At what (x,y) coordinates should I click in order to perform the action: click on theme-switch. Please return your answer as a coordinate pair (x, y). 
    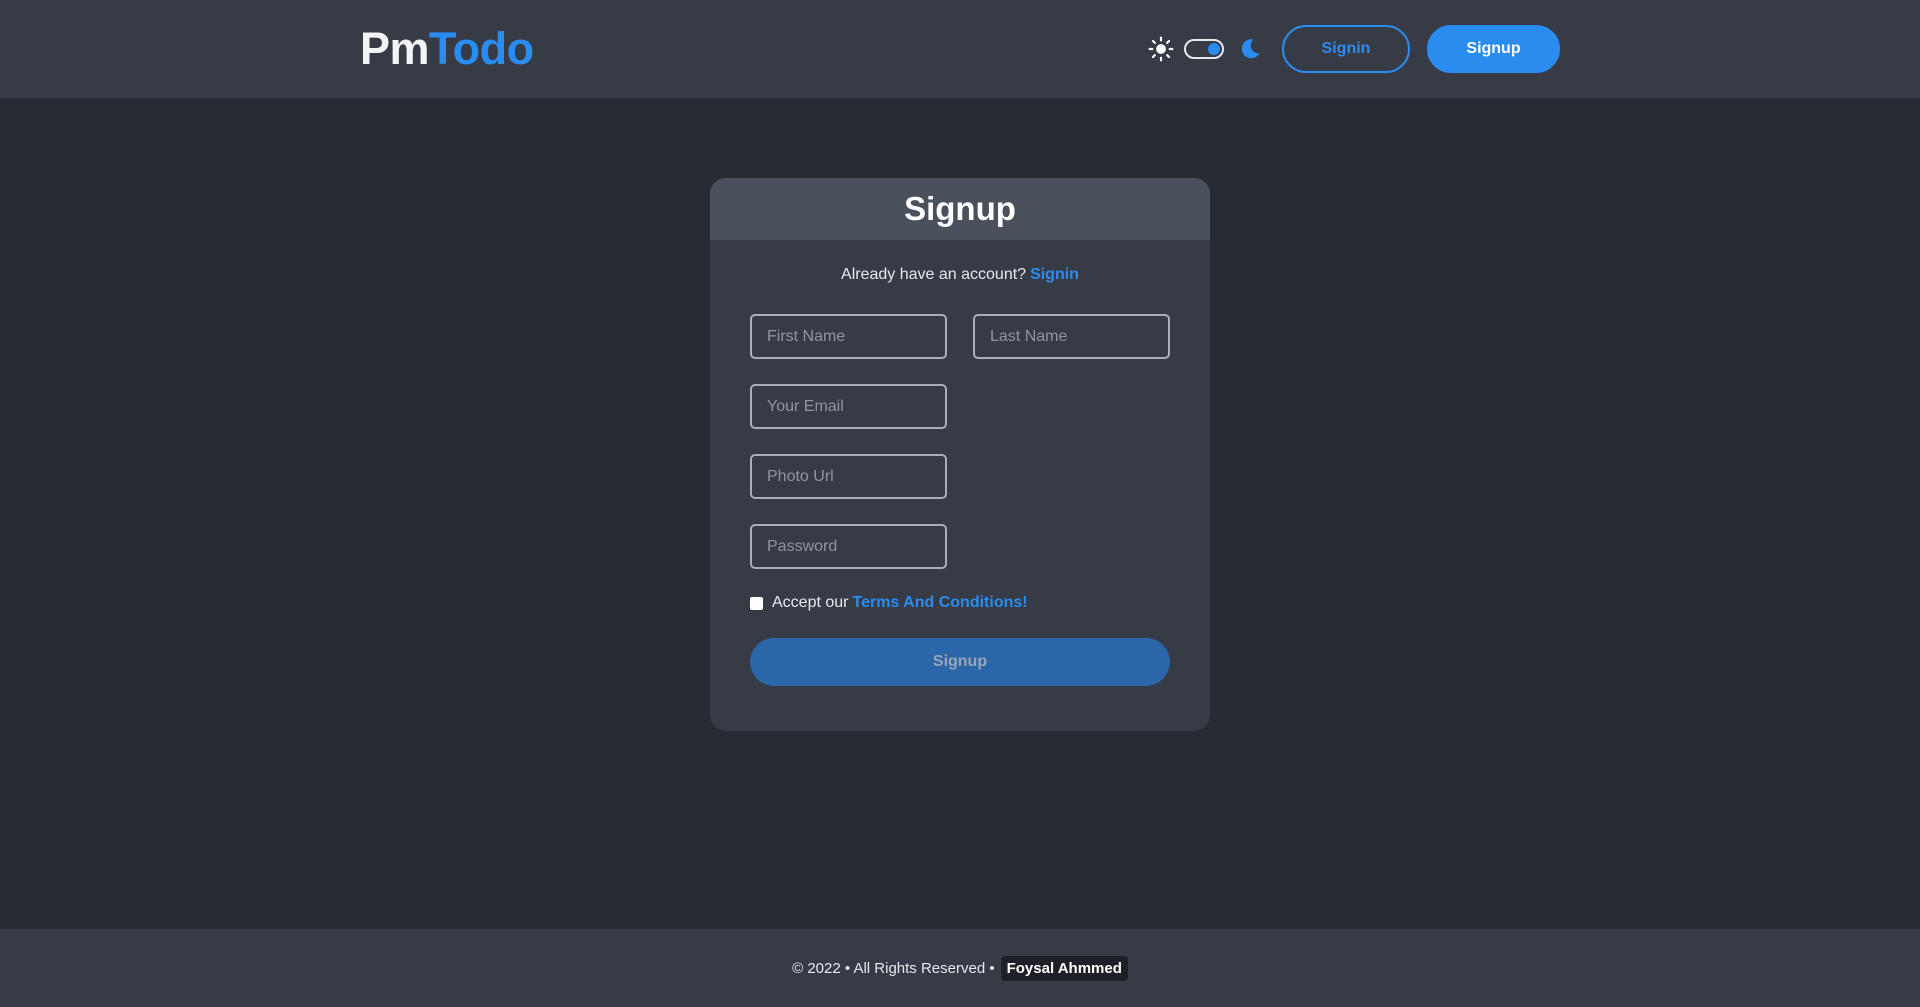
    Looking at the image, I should click on (1205, 49).